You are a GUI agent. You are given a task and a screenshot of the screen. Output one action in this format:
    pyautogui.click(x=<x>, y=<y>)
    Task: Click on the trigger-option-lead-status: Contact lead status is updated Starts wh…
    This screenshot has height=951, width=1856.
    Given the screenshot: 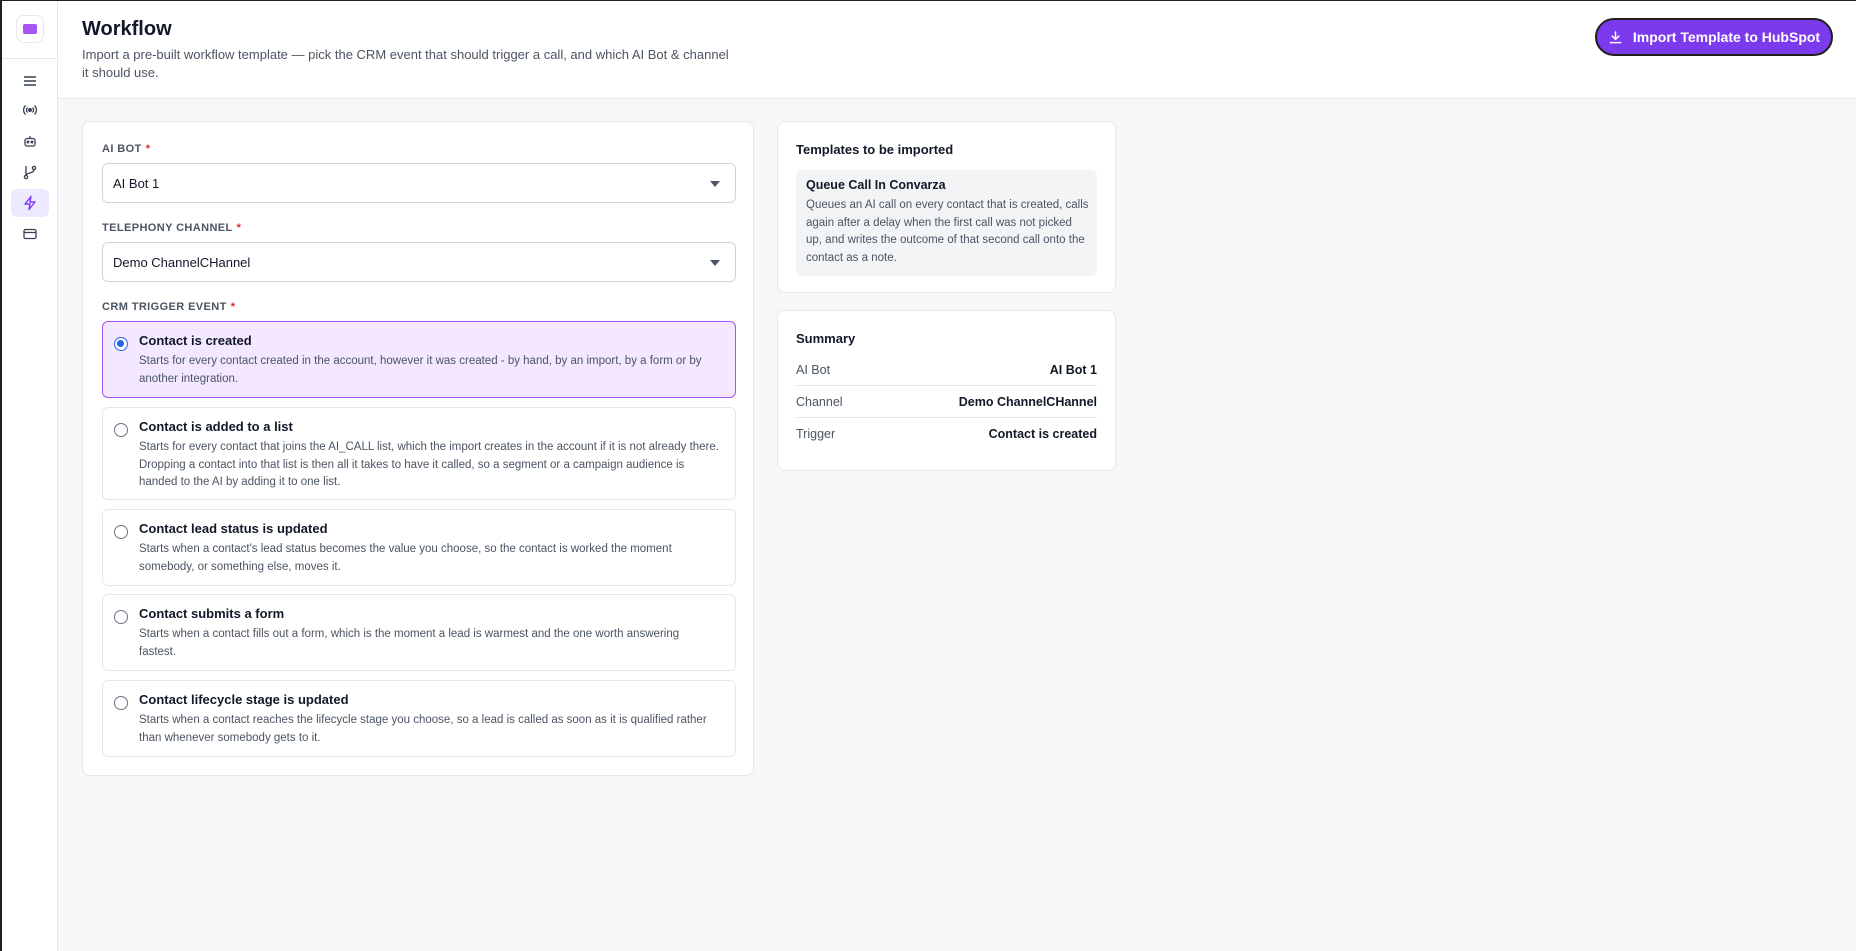 What is the action you would take?
    pyautogui.click(x=419, y=547)
    